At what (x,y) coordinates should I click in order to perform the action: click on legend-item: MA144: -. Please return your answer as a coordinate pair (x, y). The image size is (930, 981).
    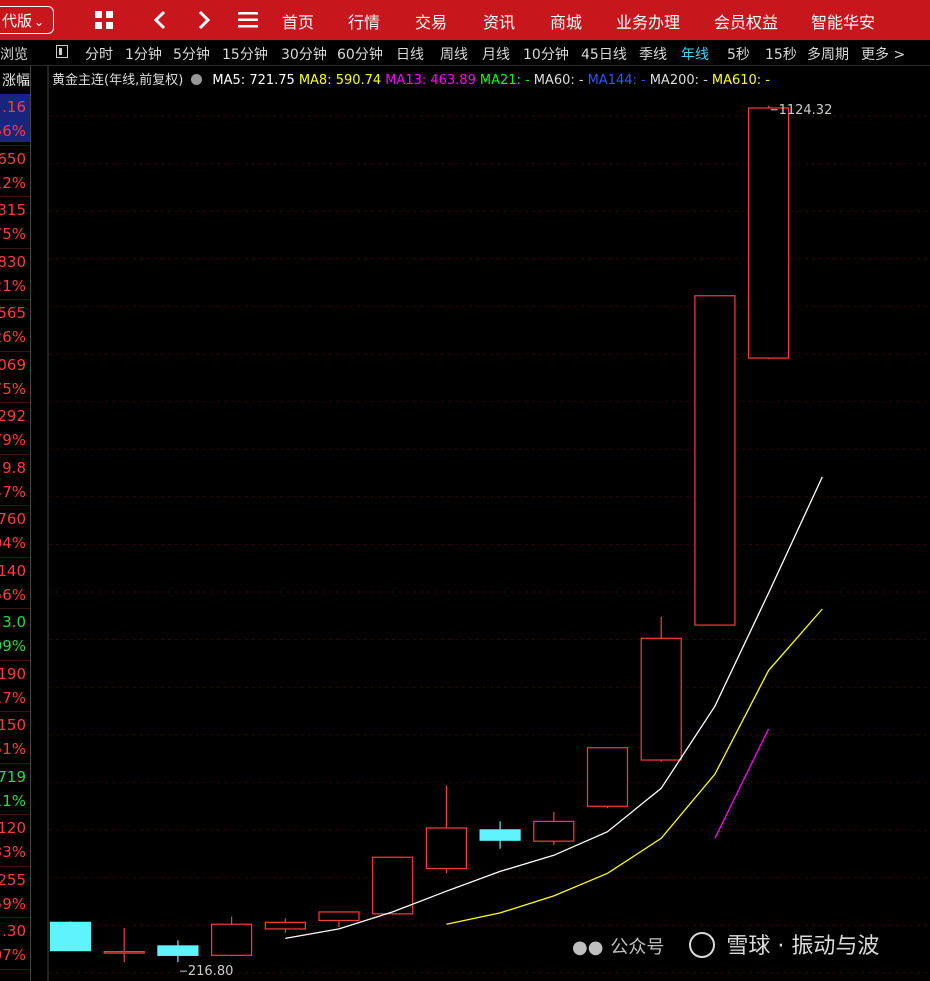
    Looking at the image, I should click on (616, 80).